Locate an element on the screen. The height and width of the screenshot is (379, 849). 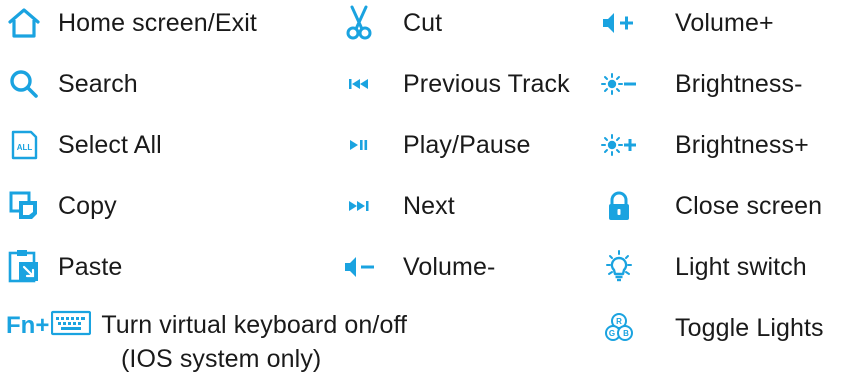
rgb-badge-b: B is located at coordinates (626, 333).